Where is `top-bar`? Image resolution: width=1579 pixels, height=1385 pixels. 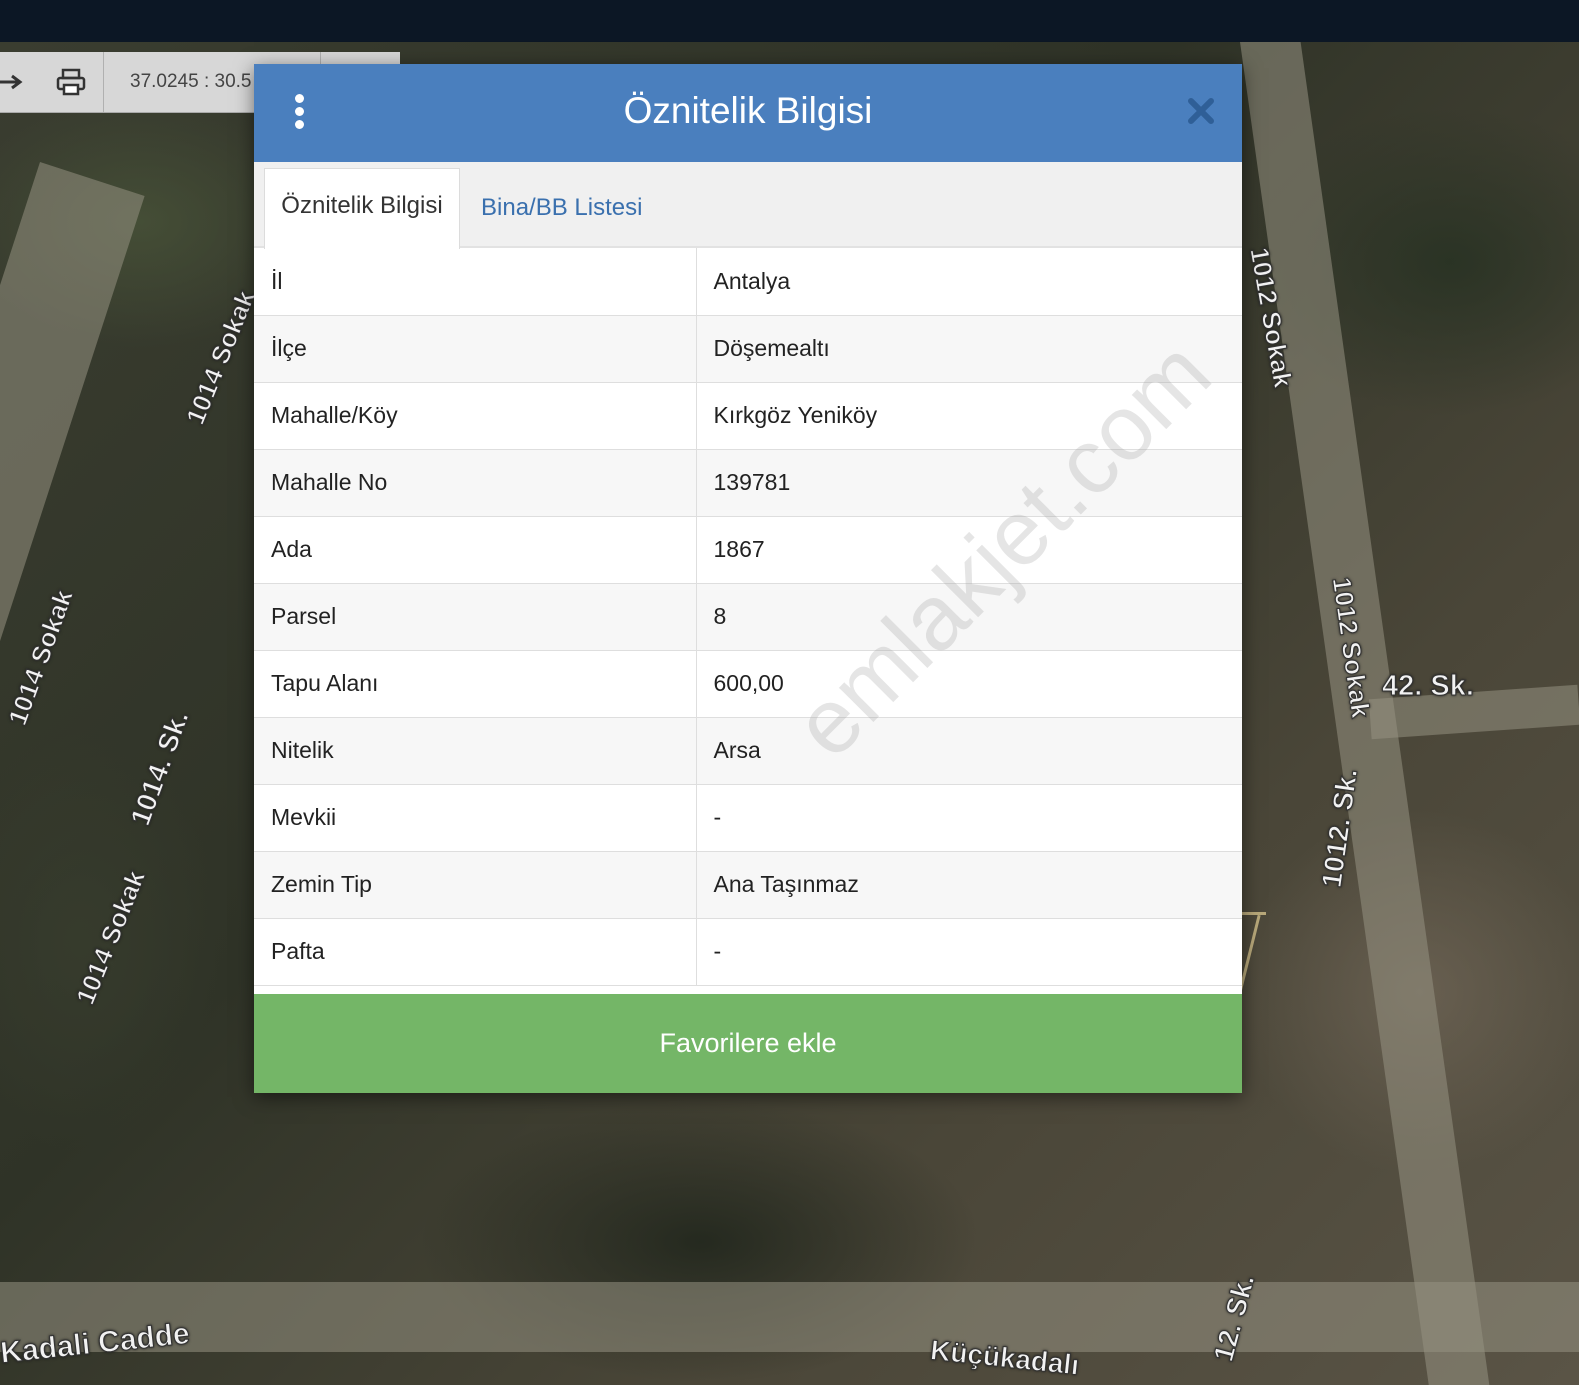 top-bar is located at coordinates (789, 21).